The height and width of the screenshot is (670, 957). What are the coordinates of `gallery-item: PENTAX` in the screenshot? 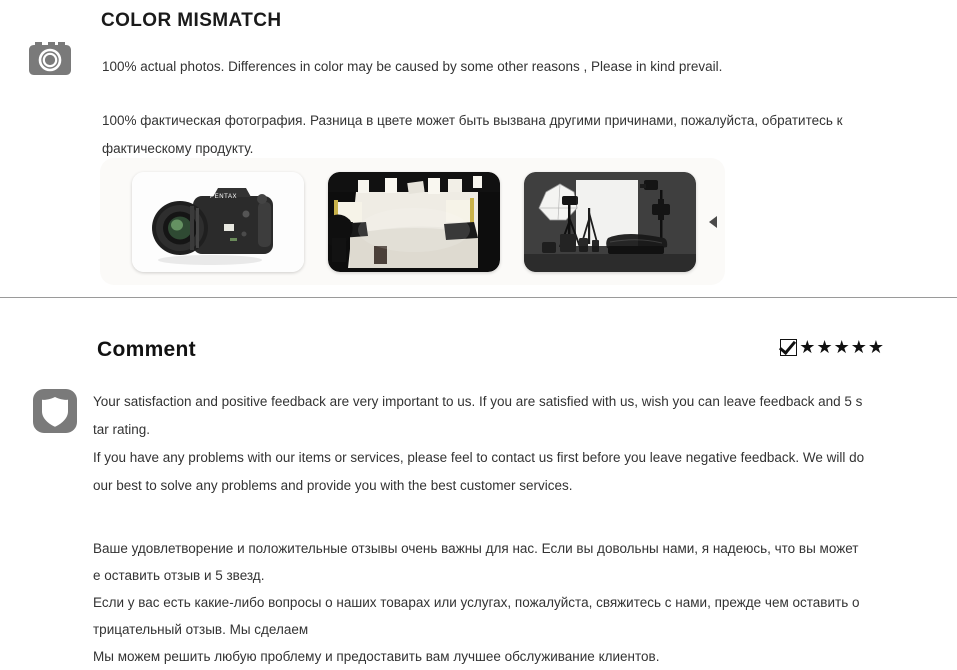 It's located at (218, 221).